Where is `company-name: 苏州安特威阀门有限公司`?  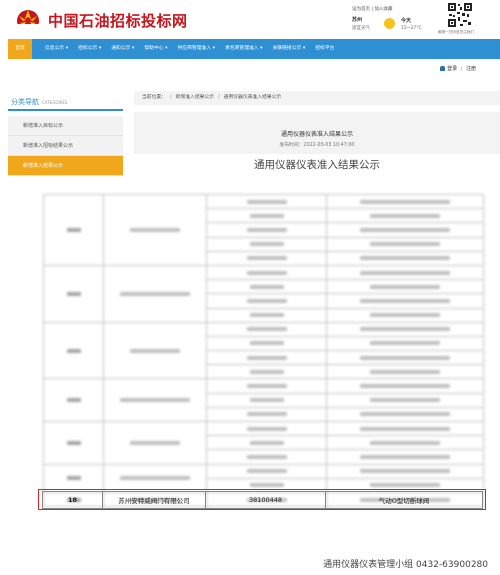 company-name: 苏州安特威阀门有限公司 is located at coordinates (154, 500).